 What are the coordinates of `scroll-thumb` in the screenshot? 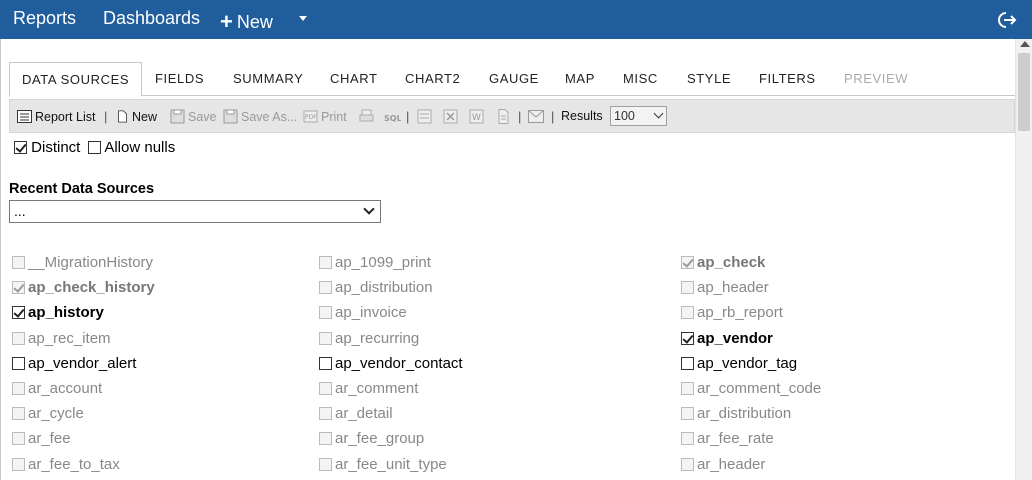 It's located at (1024, 92).